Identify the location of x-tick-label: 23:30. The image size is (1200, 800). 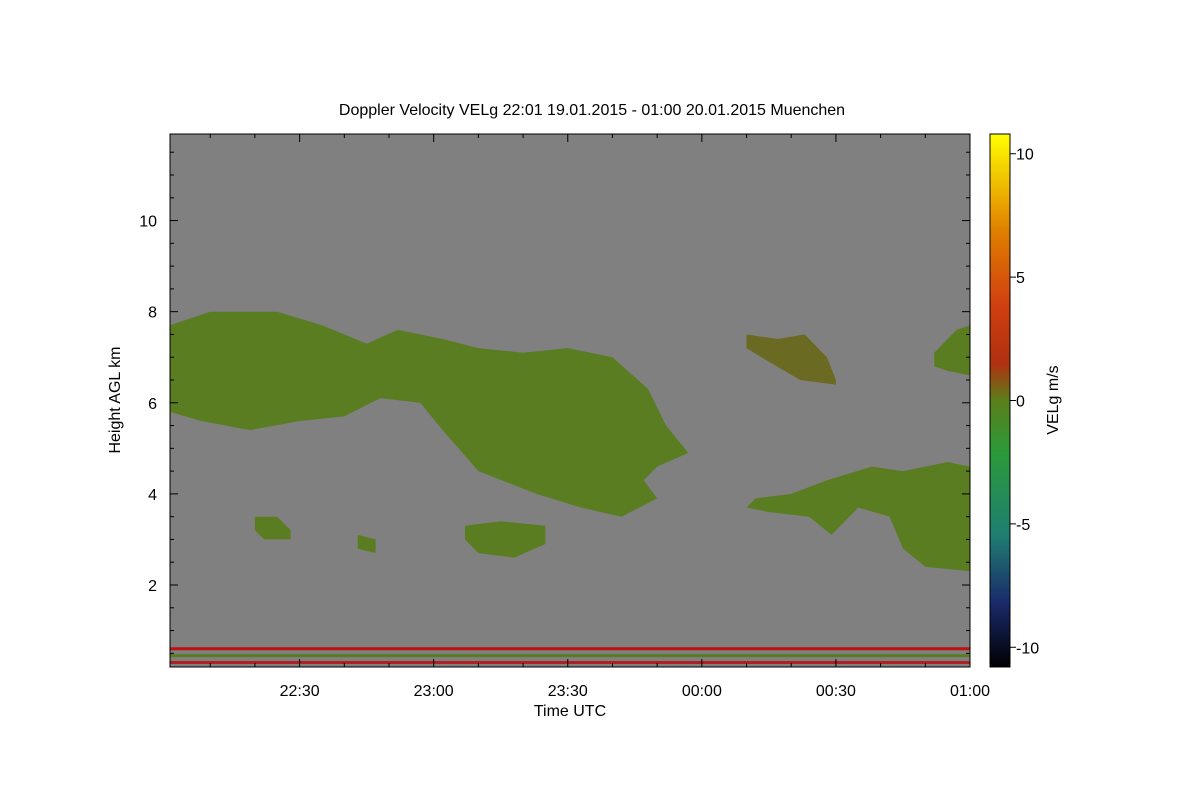
(568, 691).